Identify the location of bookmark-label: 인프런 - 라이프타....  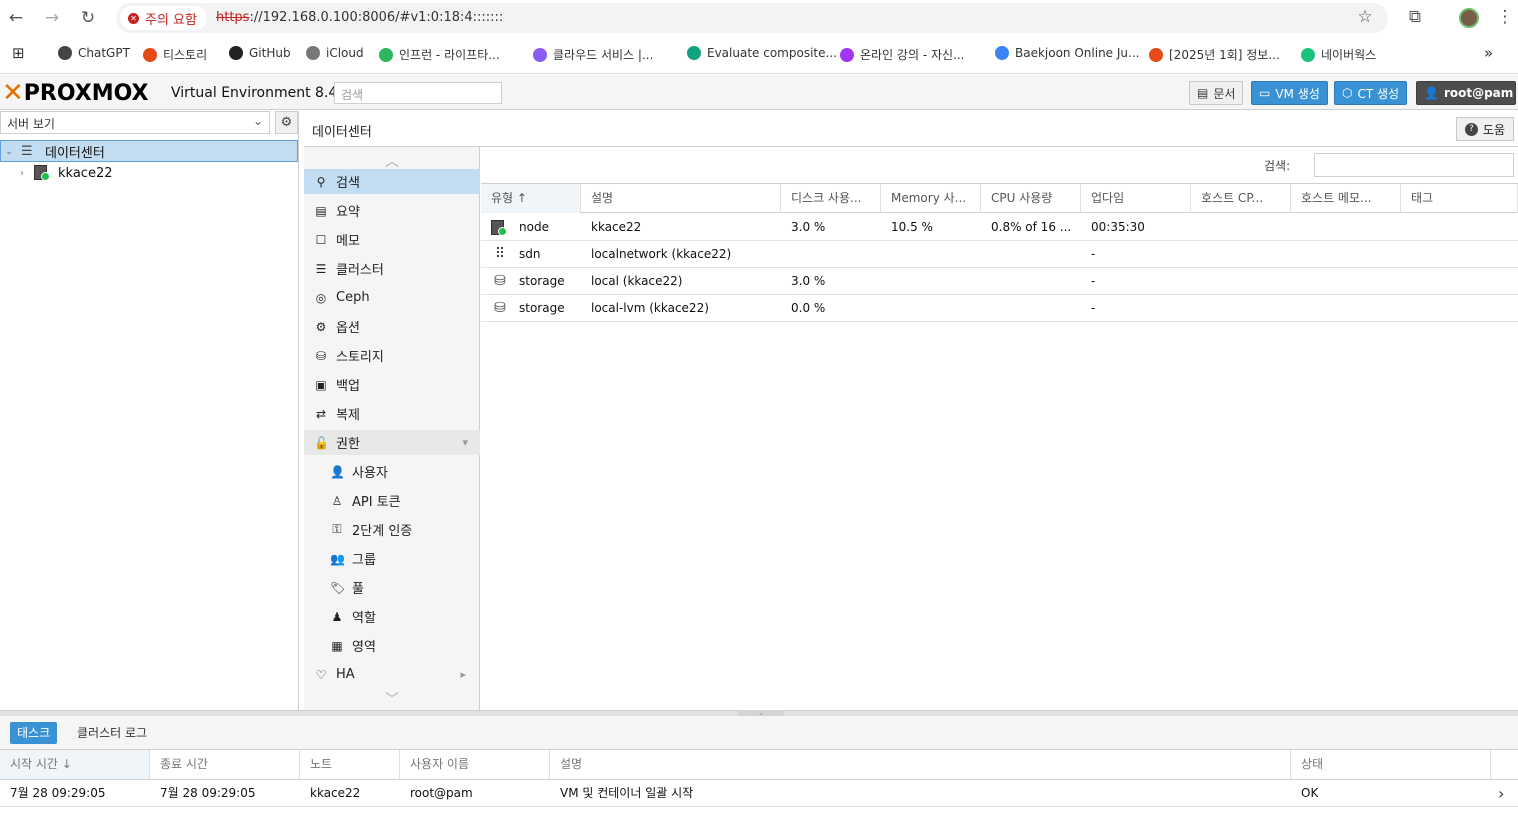
(449, 55).